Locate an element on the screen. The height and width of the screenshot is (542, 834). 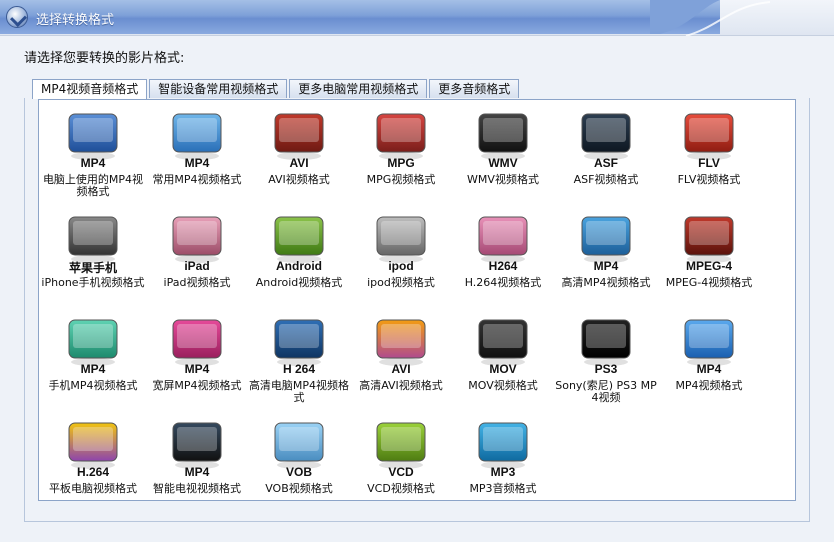
format-option: 苹果手机 iPhone手机视频格式 is located at coordinates (93, 259).